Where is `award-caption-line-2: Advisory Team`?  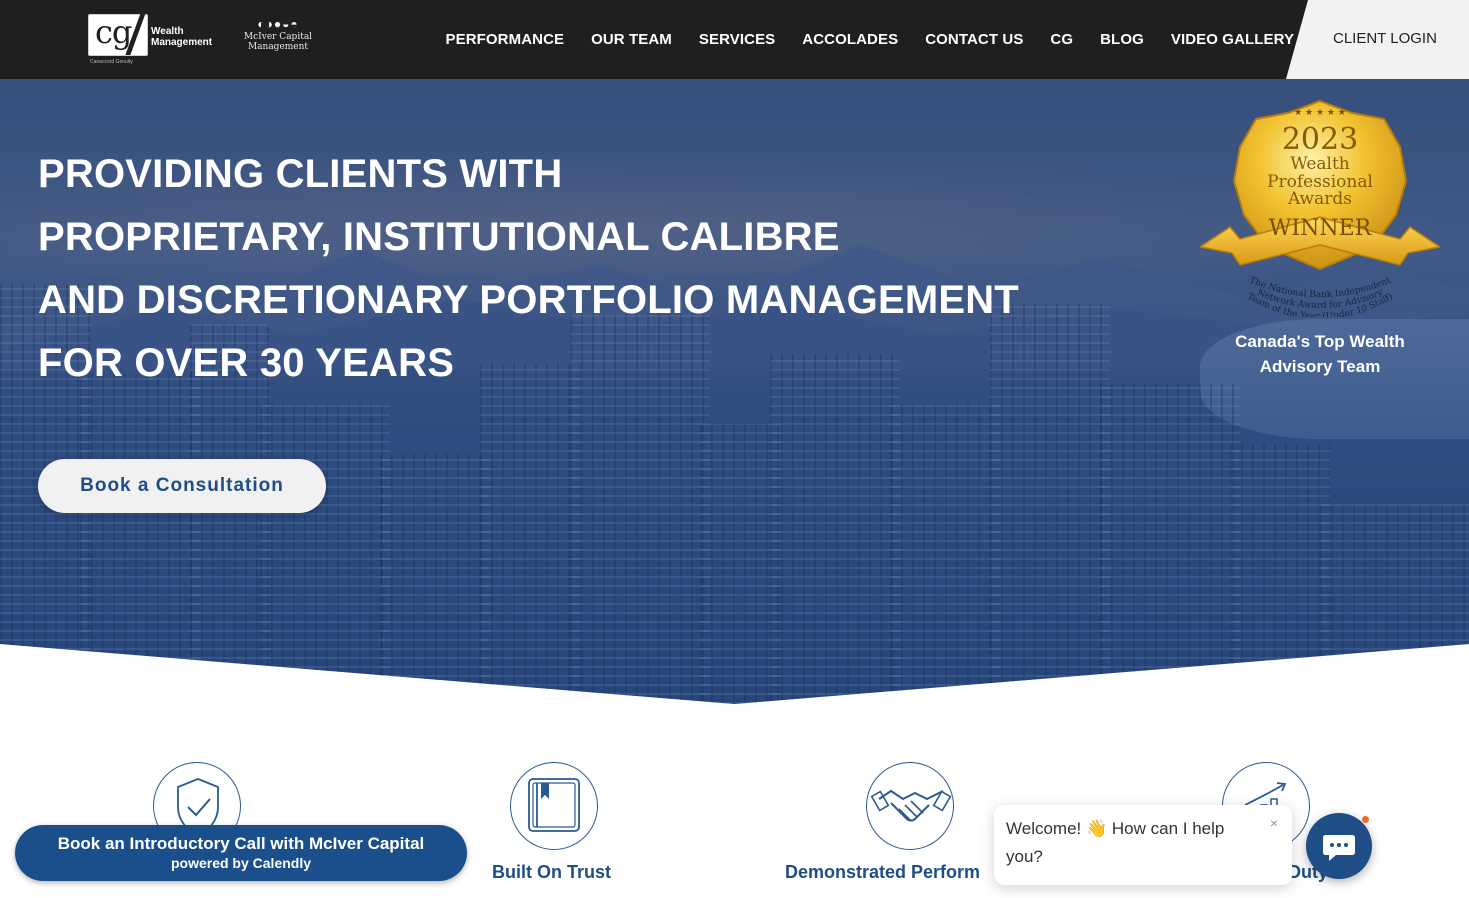 award-caption-line-2: Advisory Team is located at coordinates (1320, 366).